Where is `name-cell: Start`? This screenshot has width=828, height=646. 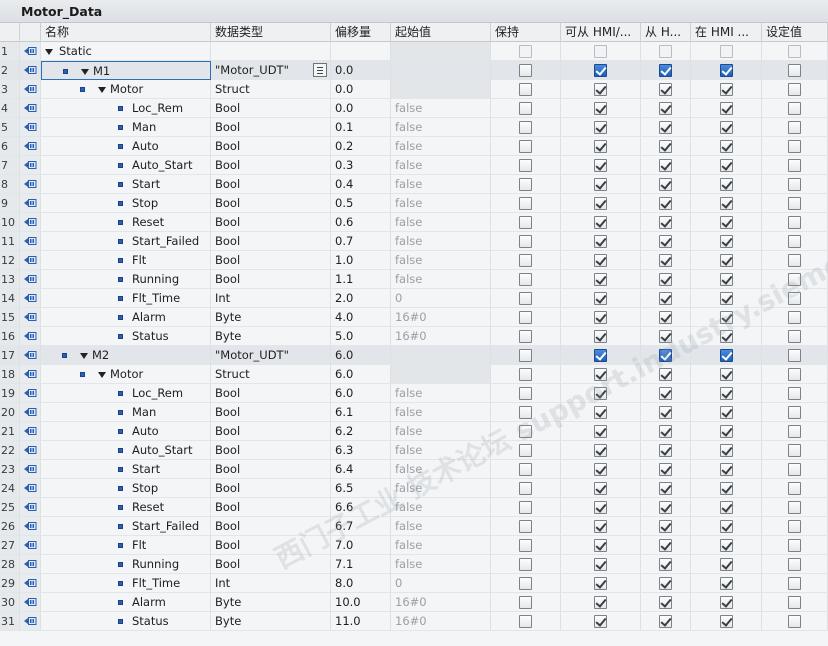
name-cell: Start is located at coordinates (126, 184).